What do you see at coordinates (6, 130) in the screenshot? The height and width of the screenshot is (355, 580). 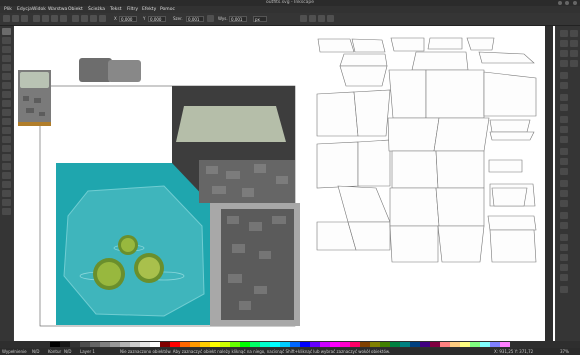 I see `pen-tool-icon` at bounding box center [6, 130].